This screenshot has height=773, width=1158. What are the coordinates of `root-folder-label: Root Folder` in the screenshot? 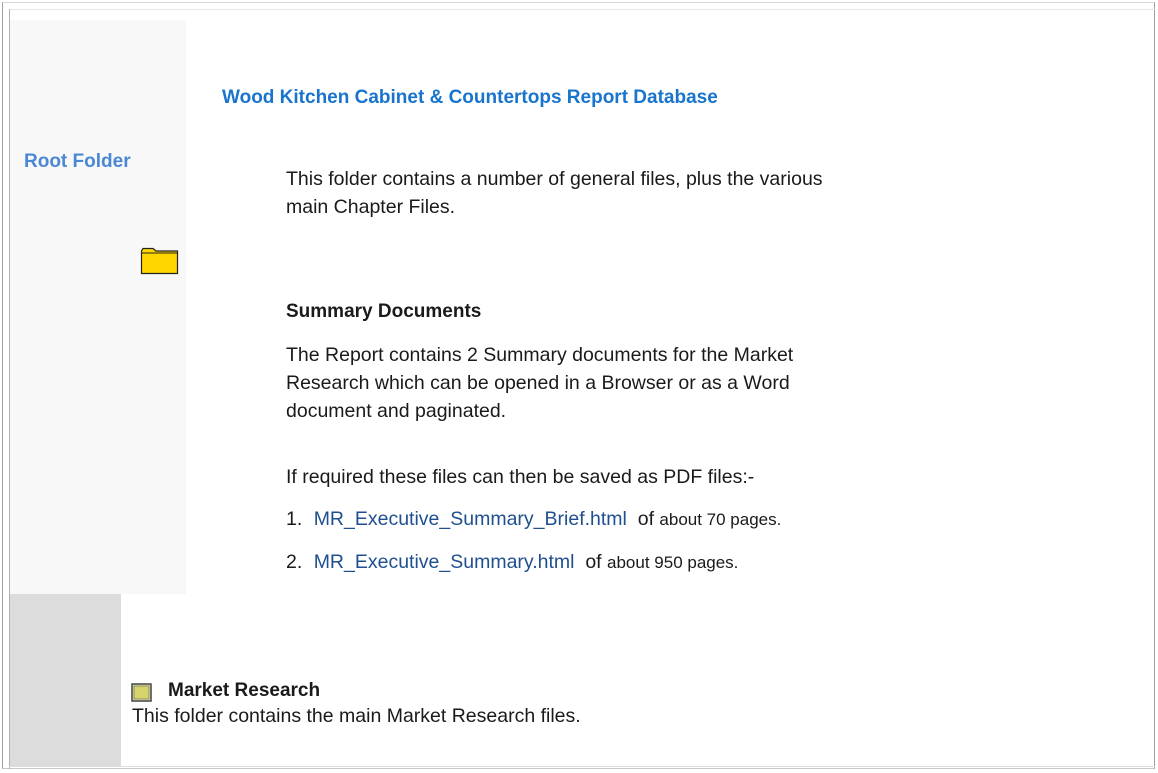 It's located at (77, 161).